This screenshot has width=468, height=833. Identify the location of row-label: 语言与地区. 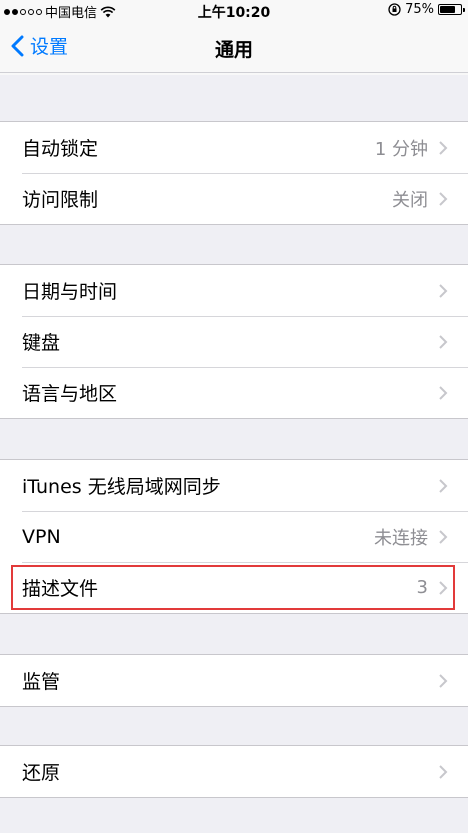
(70, 394).